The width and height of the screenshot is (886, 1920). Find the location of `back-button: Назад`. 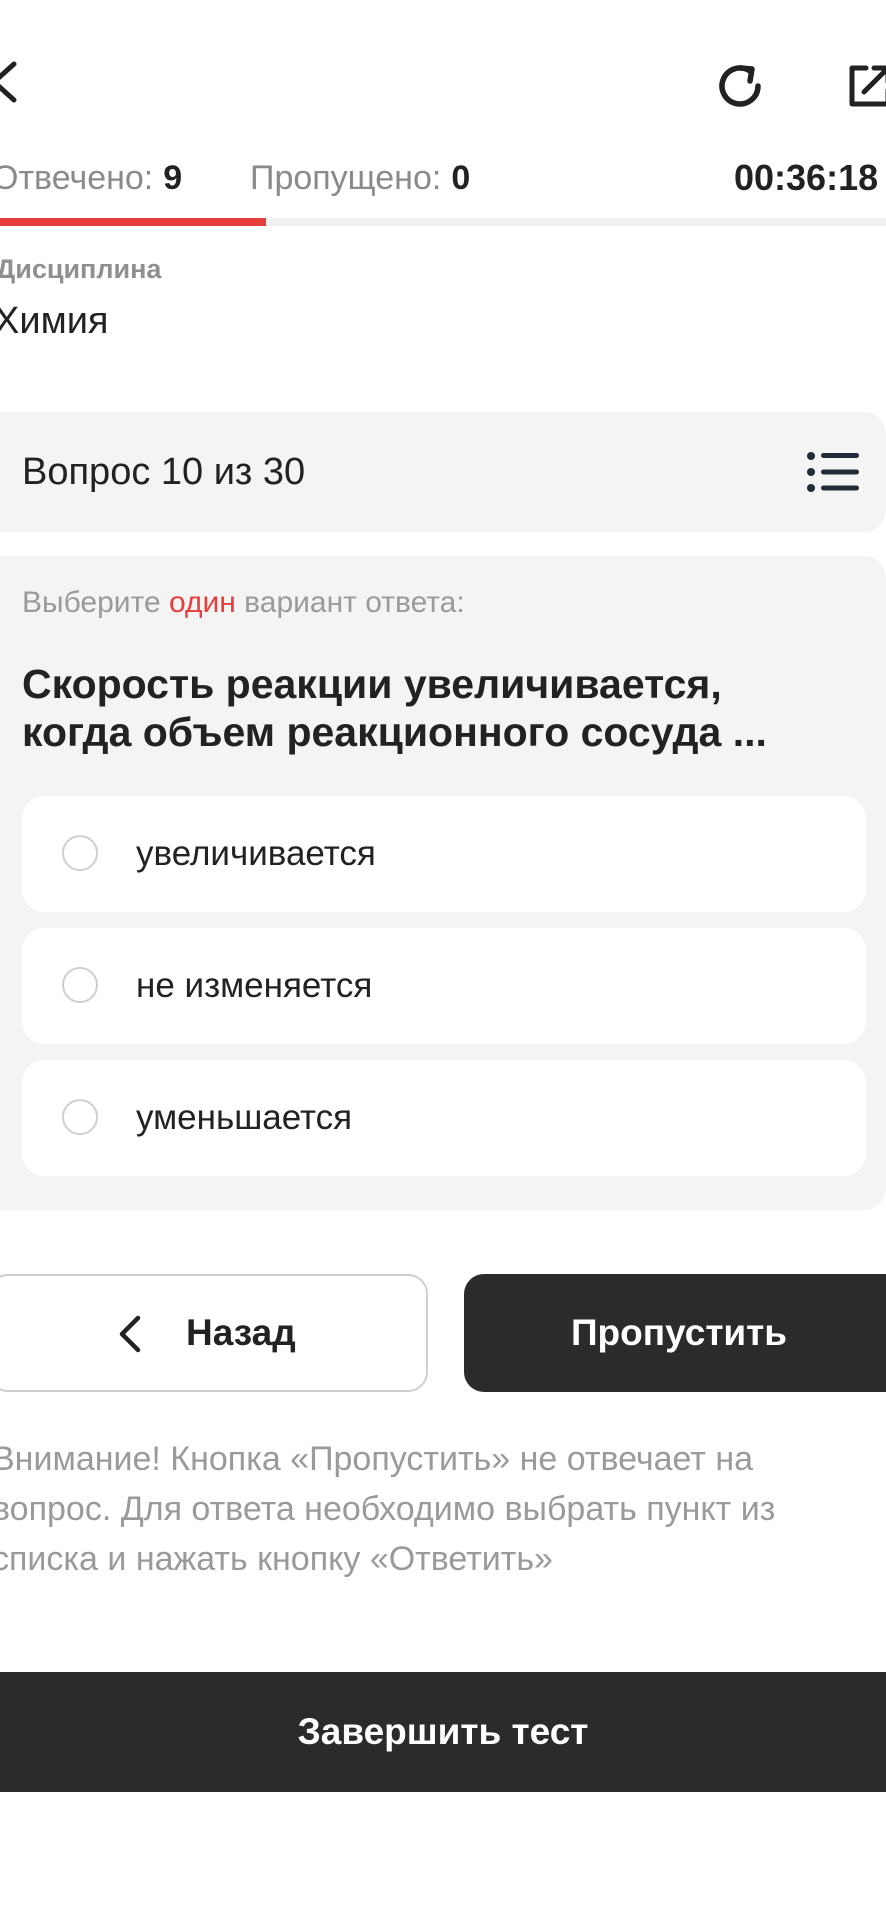

back-button: Назад is located at coordinates (214, 1333).